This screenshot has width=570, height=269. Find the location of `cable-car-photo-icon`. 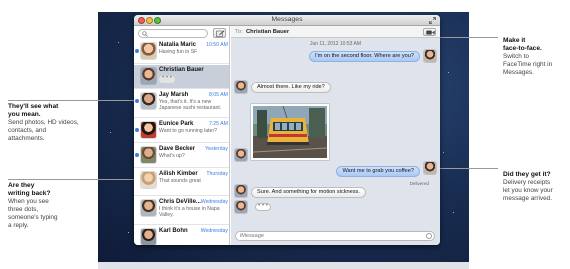

cable-car-photo-icon is located at coordinates (290, 131).